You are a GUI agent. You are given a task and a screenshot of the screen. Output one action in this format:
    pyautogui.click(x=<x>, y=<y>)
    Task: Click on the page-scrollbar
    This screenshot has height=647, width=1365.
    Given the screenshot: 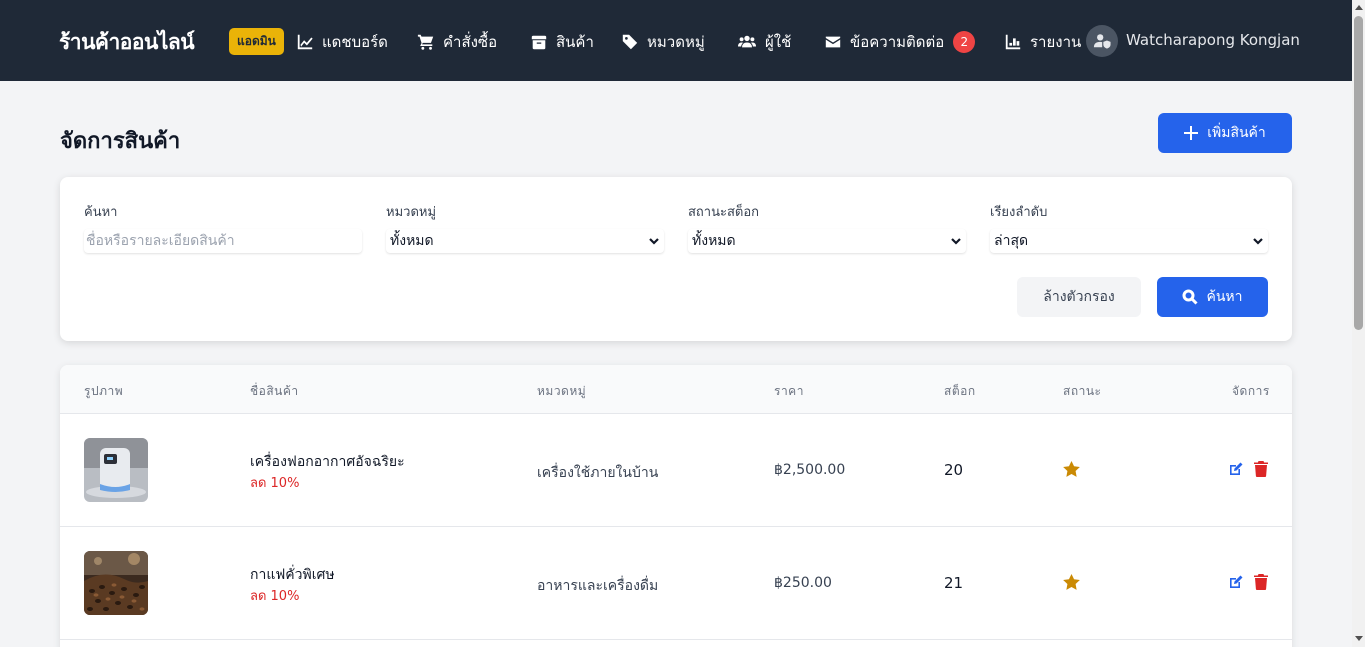 What is the action you would take?
    pyautogui.click(x=1358, y=323)
    